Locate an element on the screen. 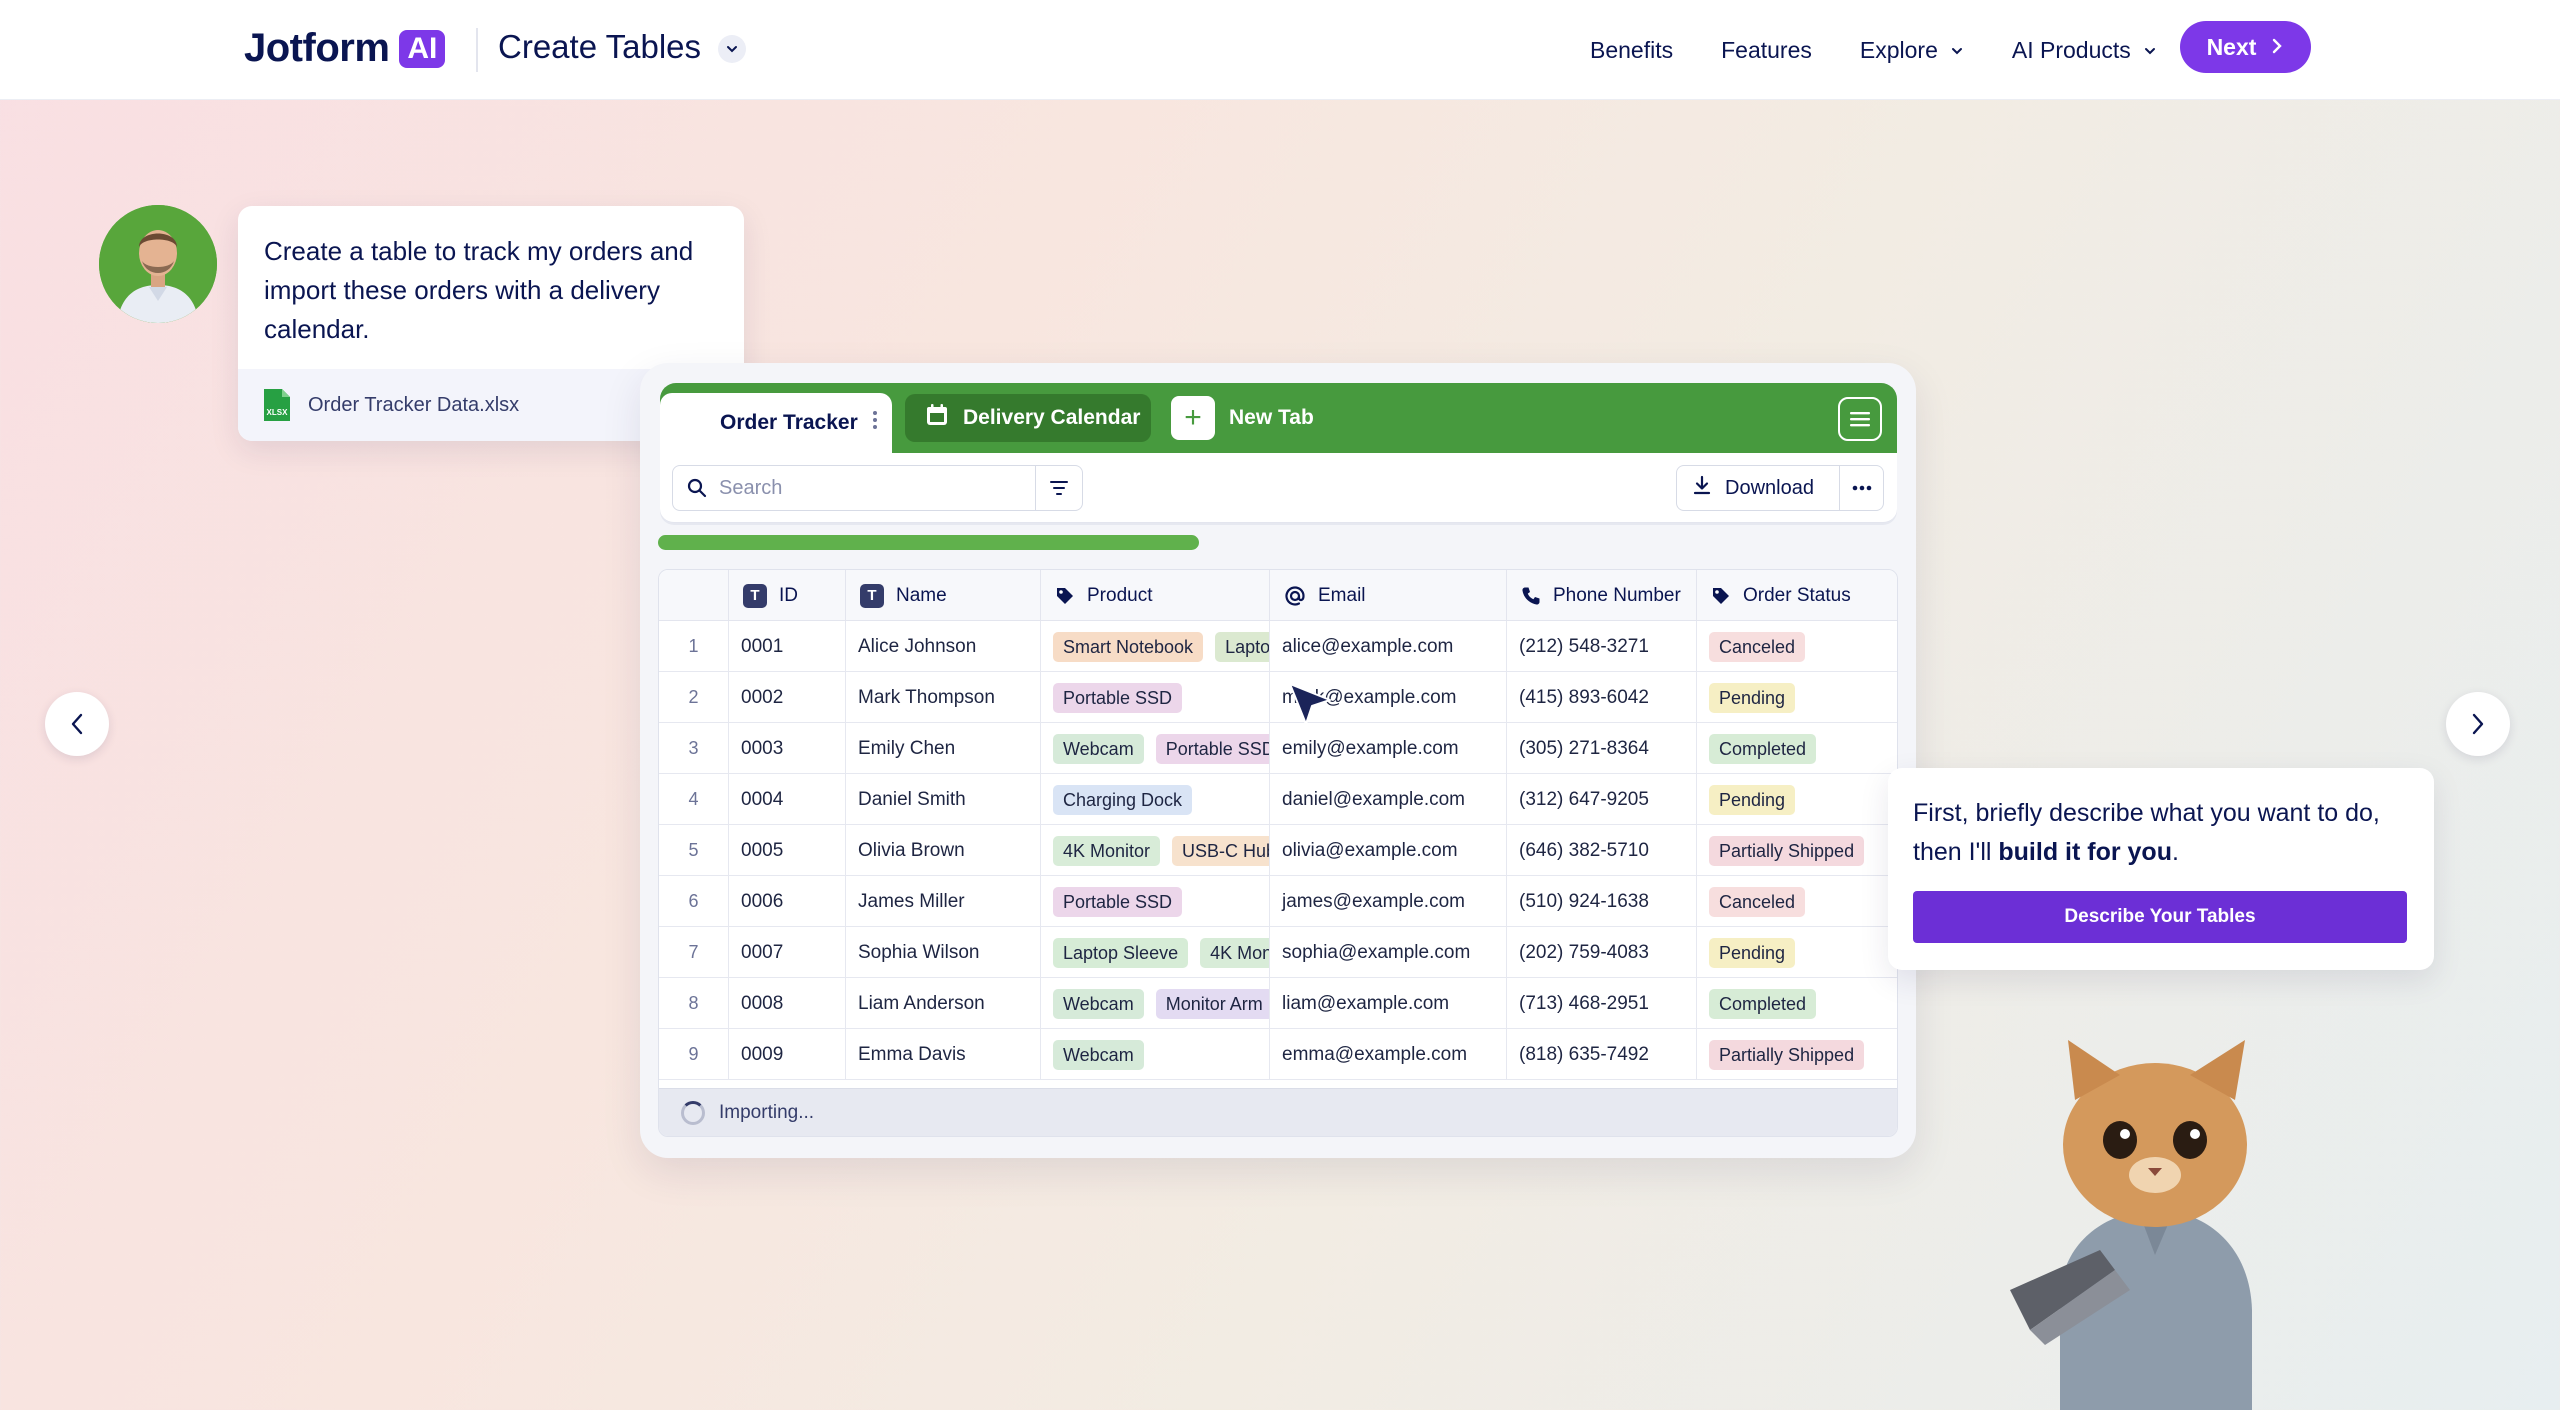 The width and height of the screenshot is (2560, 1410). search-input is located at coordinates (859, 488).